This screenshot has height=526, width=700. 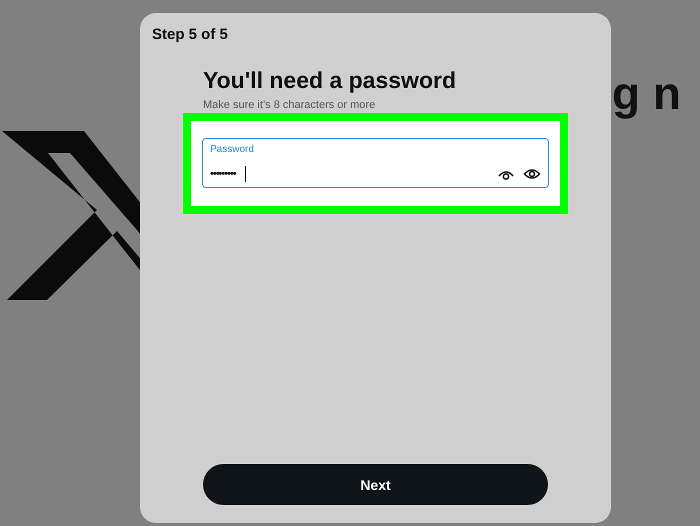 I want to click on field-label: Password, so click(x=232, y=149).